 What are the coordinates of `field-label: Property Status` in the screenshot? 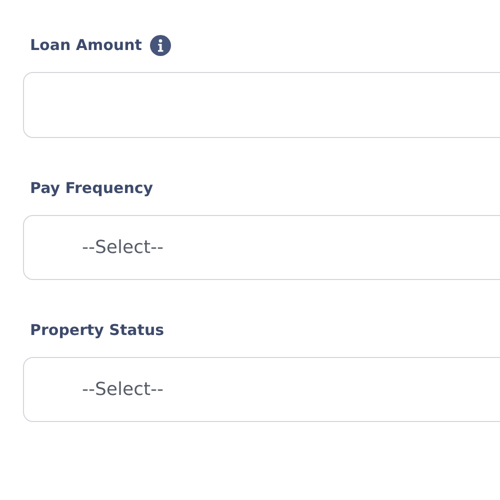 It's located at (97, 330).